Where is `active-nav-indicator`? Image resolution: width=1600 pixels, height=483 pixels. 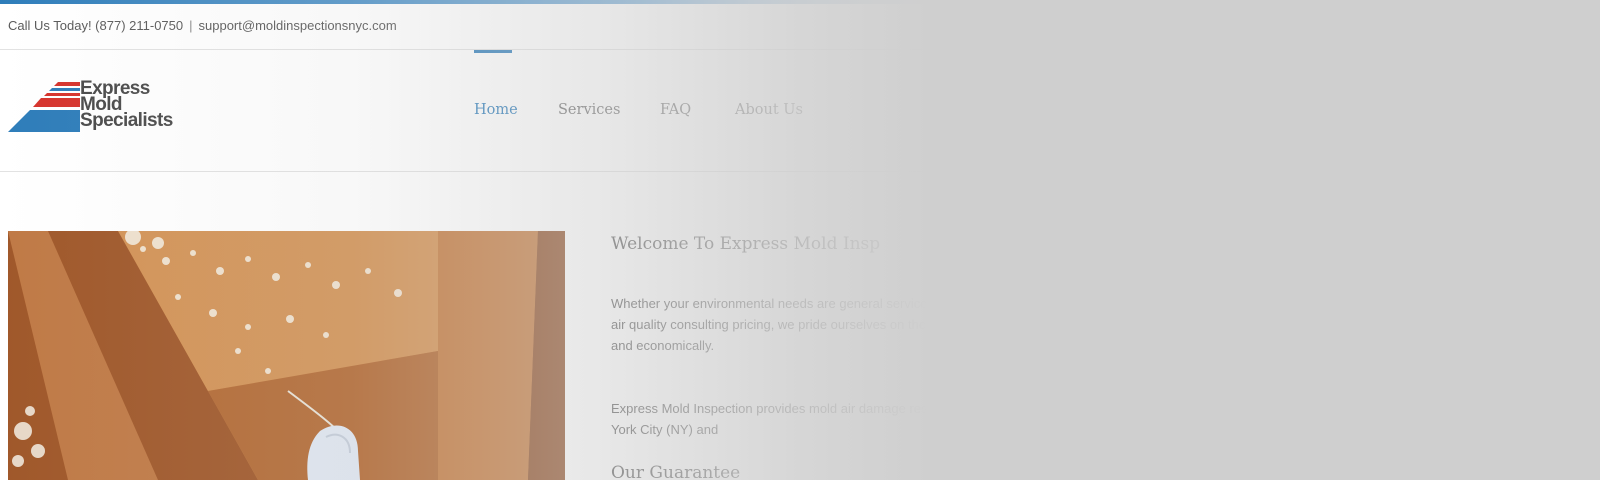
active-nav-indicator is located at coordinates (493, 51).